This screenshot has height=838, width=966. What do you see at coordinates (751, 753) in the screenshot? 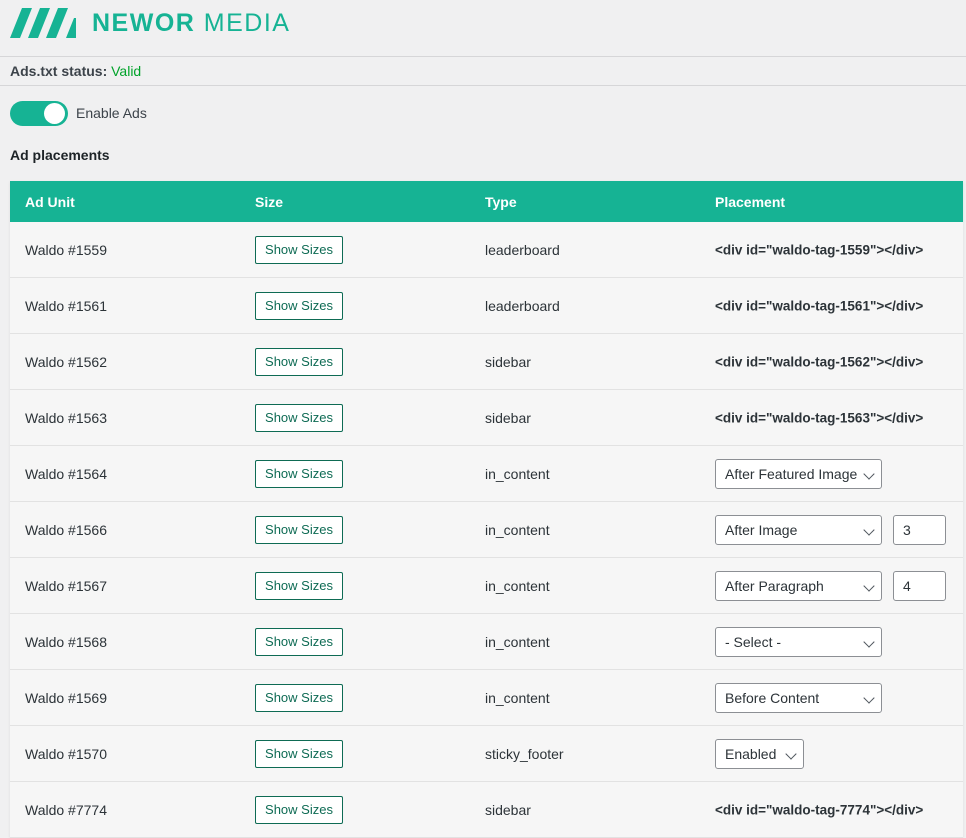
I see `placement-select-value: Enabled` at bounding box center [751, 753].